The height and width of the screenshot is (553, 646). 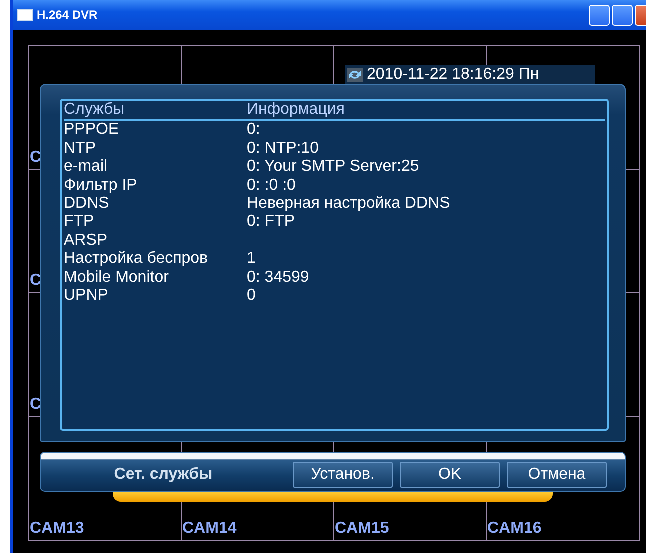 I want to click on column-header: Службы, so click(x=95, y=110).